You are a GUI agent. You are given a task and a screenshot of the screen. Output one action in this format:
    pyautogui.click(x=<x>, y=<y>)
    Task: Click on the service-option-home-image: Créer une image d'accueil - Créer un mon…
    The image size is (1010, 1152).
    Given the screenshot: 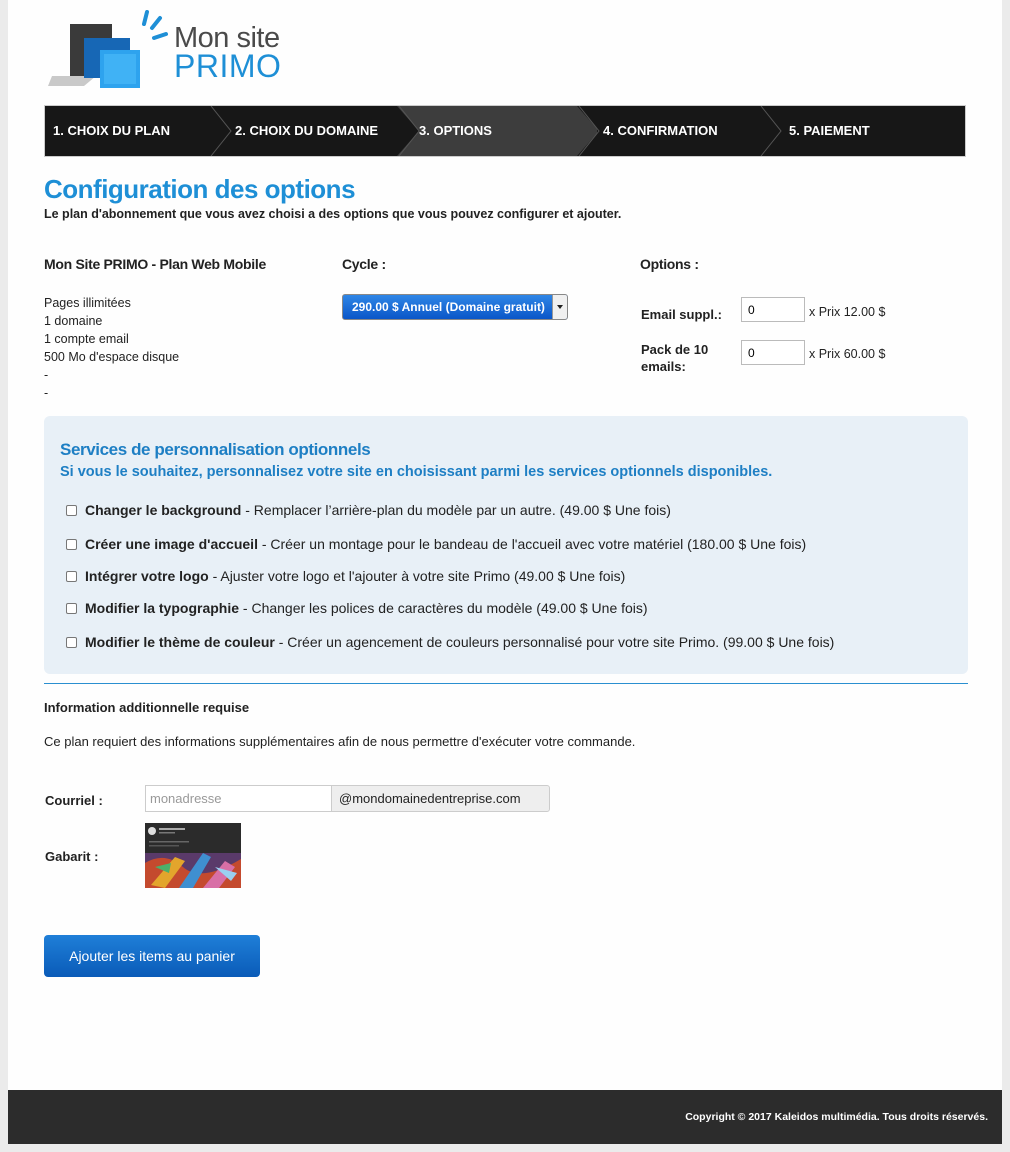 What is the action you would take?
    pyautogui.click(x=436, y=544)
    